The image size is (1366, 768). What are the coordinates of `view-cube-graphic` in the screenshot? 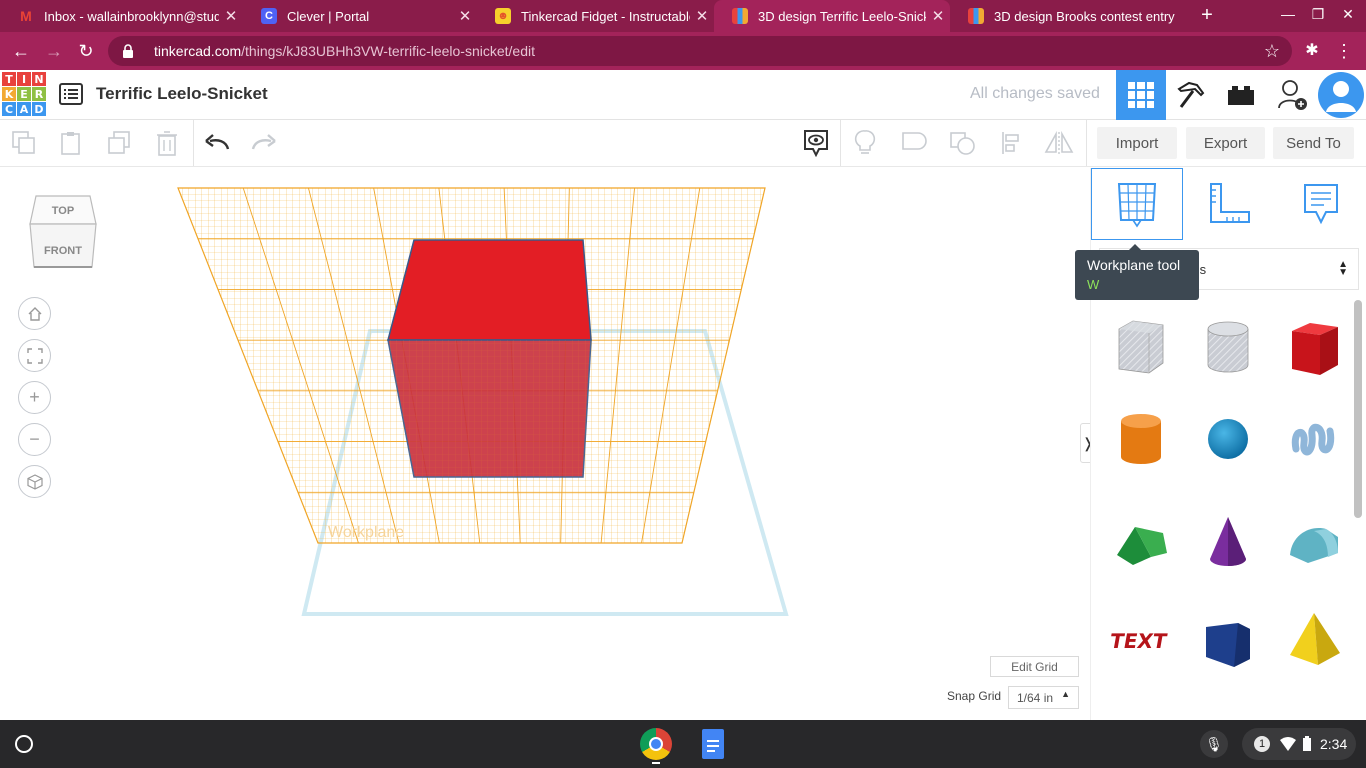 It's located at (63, 232).